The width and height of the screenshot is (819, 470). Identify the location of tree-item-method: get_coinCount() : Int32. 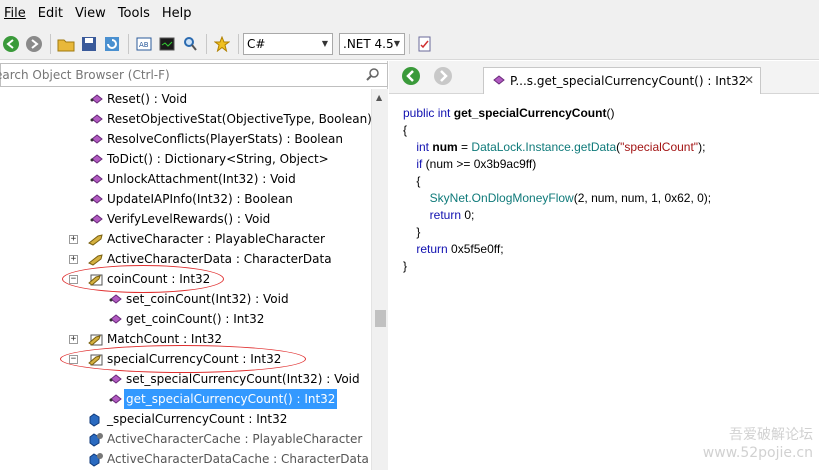
(185, 319).